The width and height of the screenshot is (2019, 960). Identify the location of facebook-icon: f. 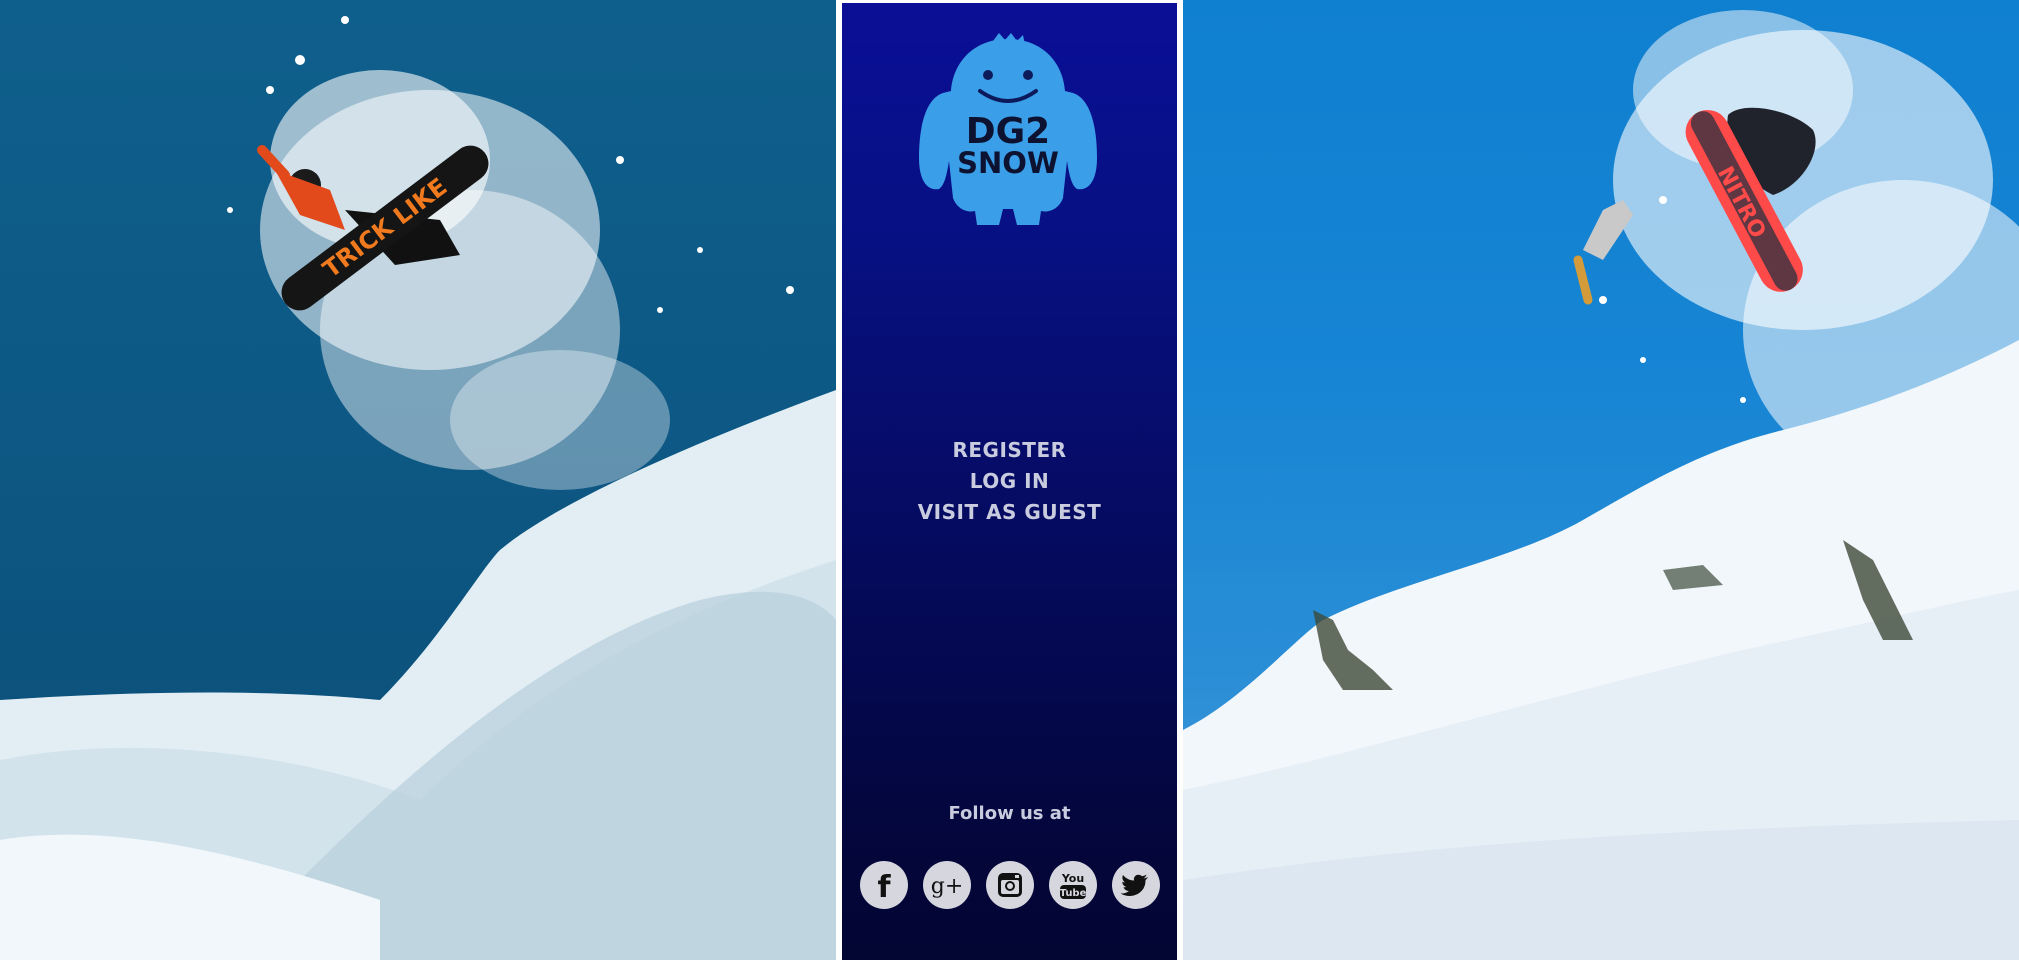
(884, 886).